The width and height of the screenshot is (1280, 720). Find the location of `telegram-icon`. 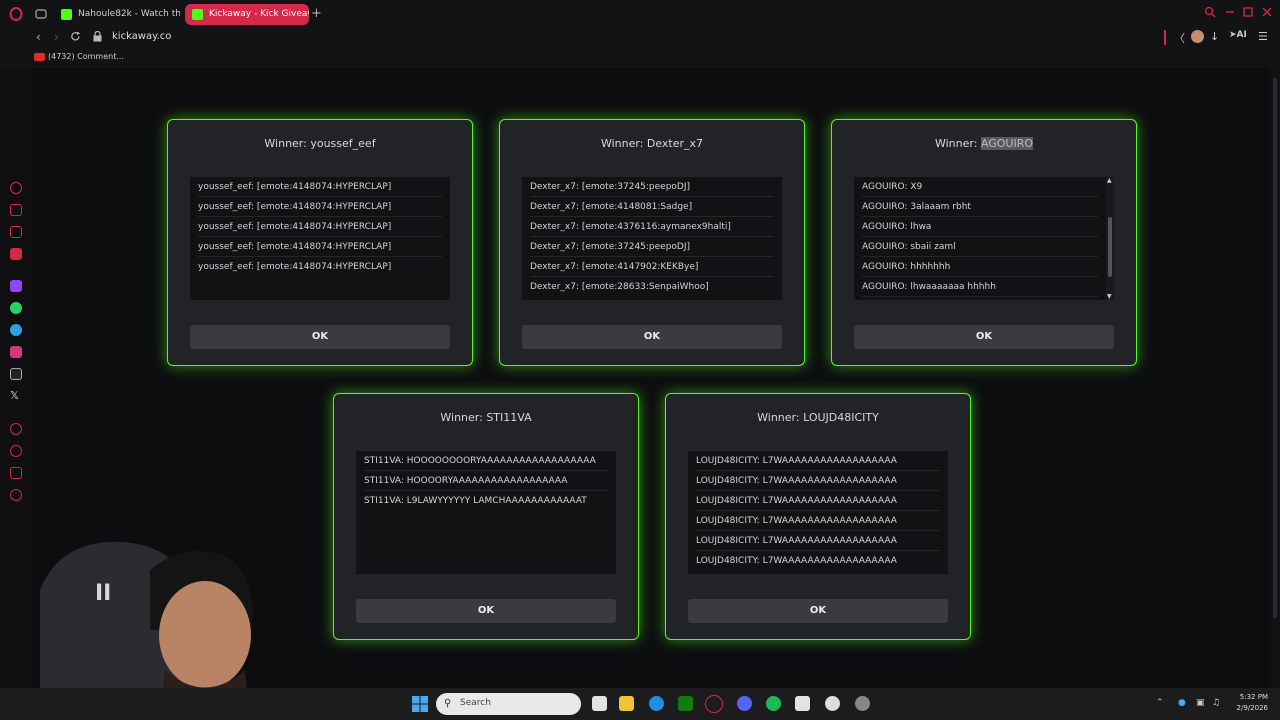

telegram-icon is located at coordinates (16, 330).